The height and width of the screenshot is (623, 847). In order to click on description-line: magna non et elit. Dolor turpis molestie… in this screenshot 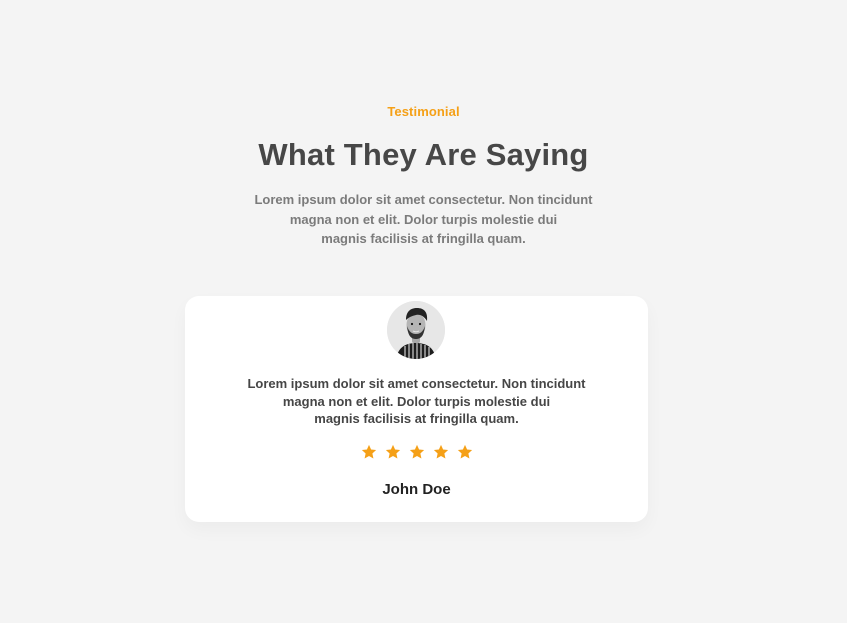, I will do `click(423, 219)`.